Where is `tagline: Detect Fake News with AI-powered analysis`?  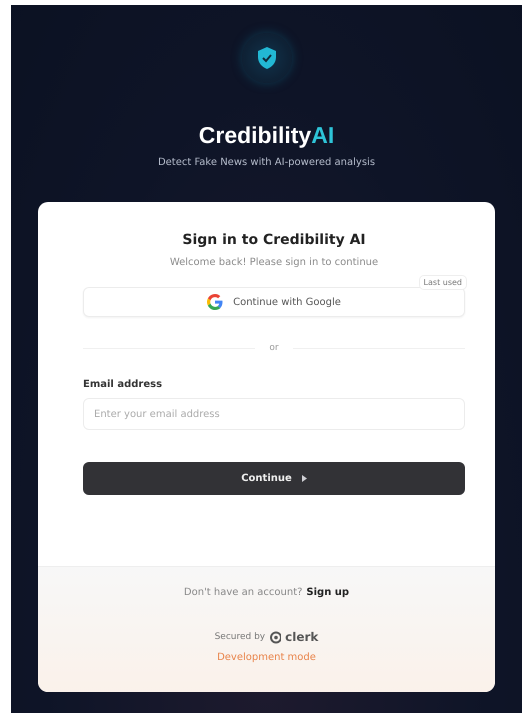
tagline: Detect Fake News with AI-powered analysis is located at coordinates (267, 162).